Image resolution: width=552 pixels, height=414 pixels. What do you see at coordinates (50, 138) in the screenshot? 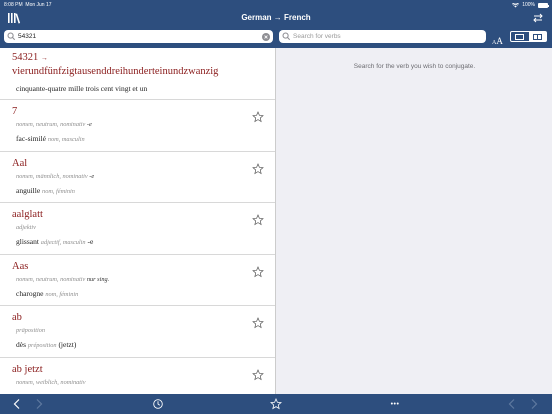
I see `entry-translation: fac-similé nom, masculin` at bounding box center [50, 138].